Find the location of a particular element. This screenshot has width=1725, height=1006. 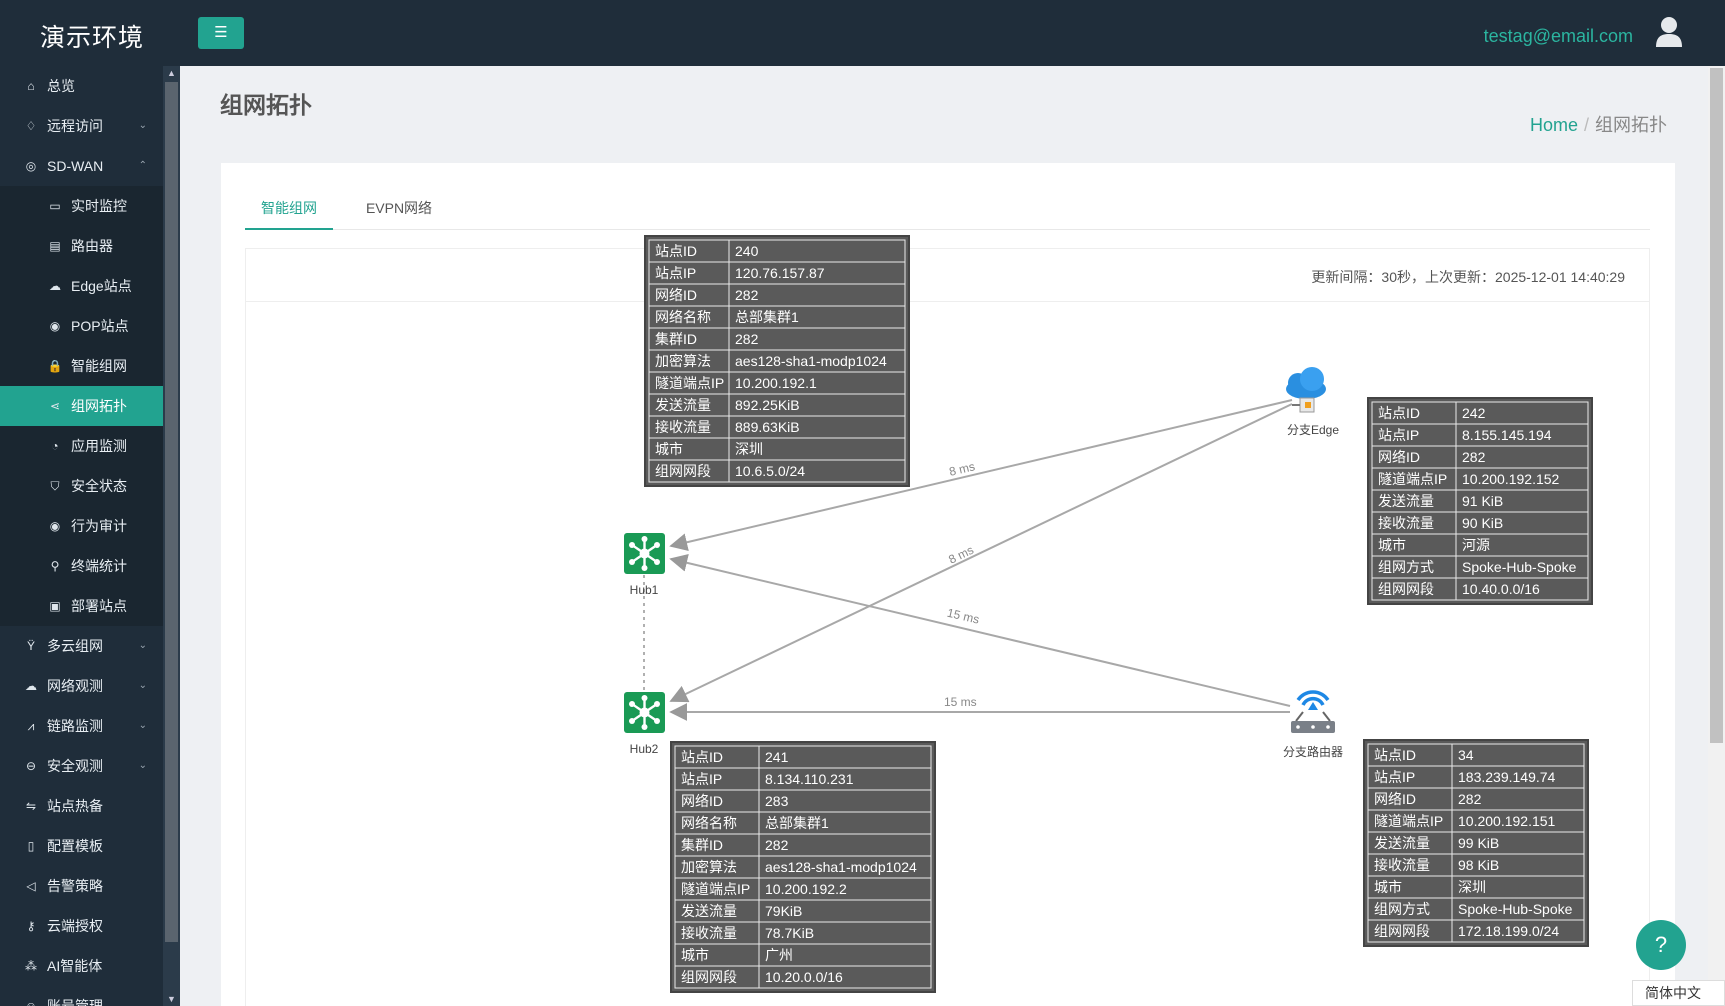

node-edge: 分支Edge is located at coordinates (1312, 402).